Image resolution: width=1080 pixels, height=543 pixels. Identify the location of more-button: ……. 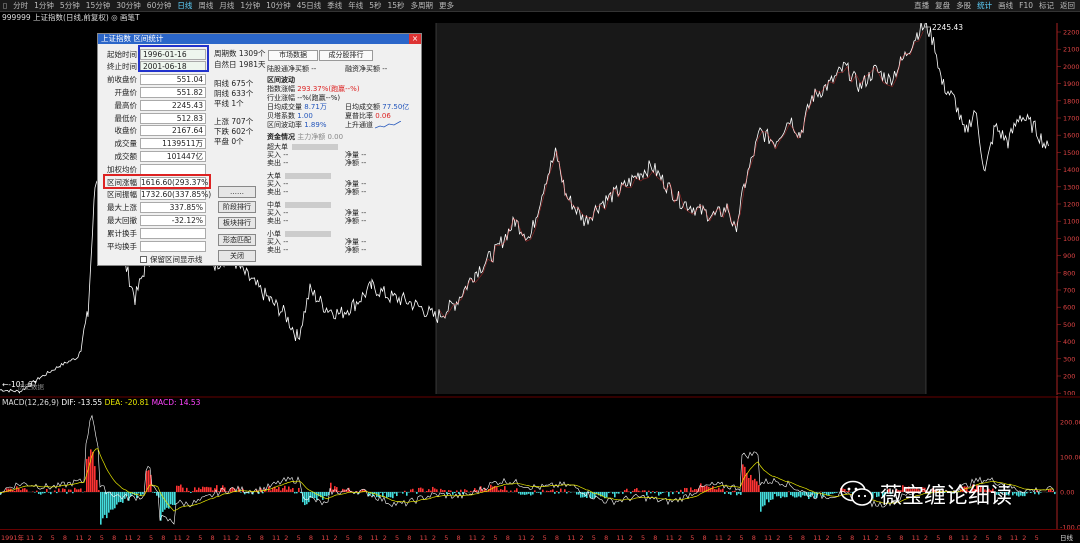
(237, 192).